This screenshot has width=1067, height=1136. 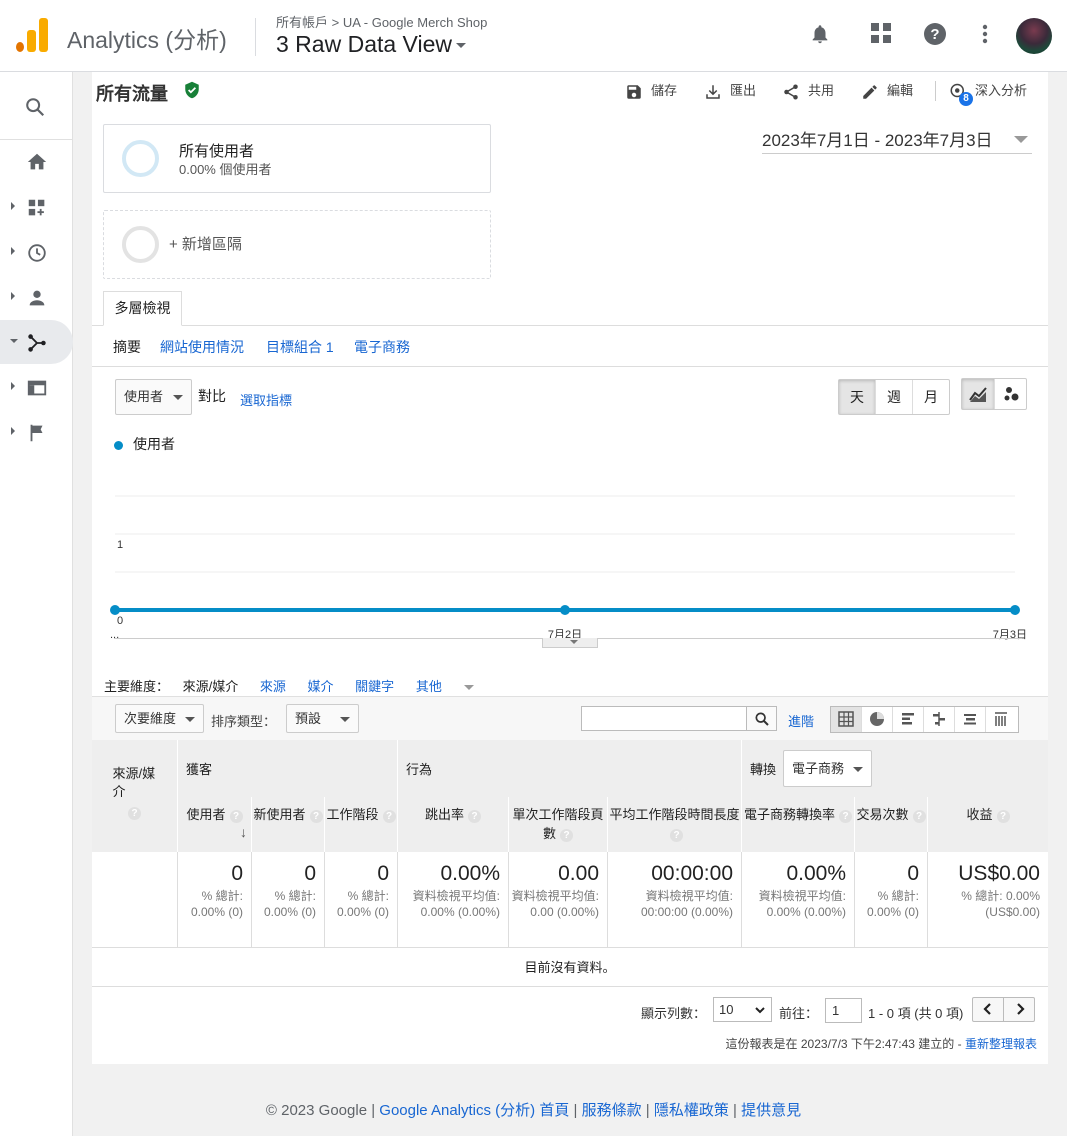 What do you see at coordinates (857, 397) in the screenshot?
I see `period-day-button: 天` at bounding box center [857, 397].